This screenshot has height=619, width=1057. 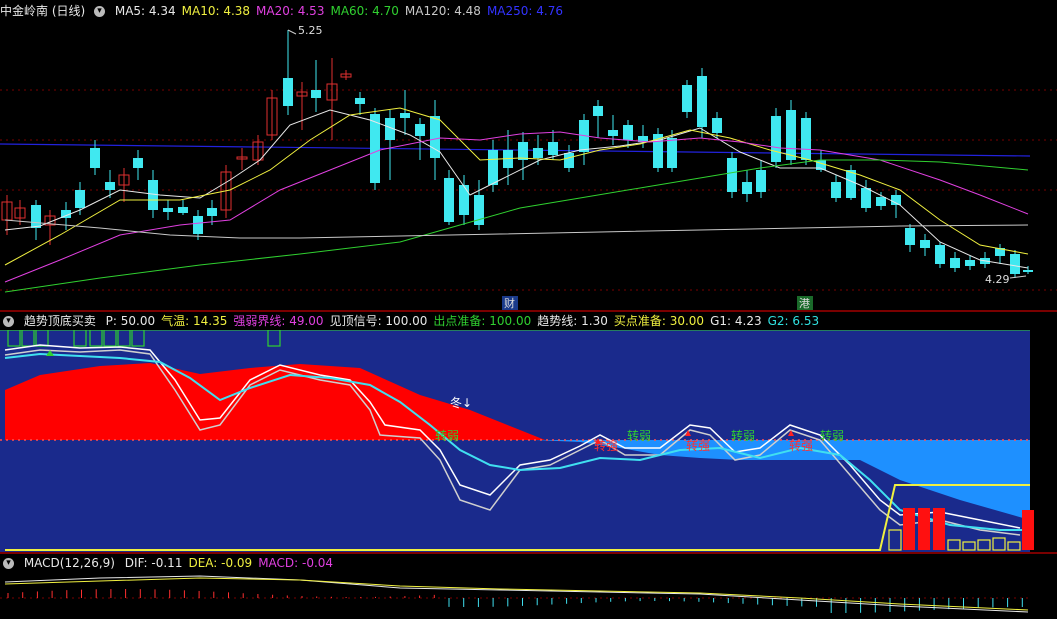 What do you see at coordinates (216, 11) in the screenshot?
I see `ma-label: MA10: 4.38` at bounding box center [216, 11].